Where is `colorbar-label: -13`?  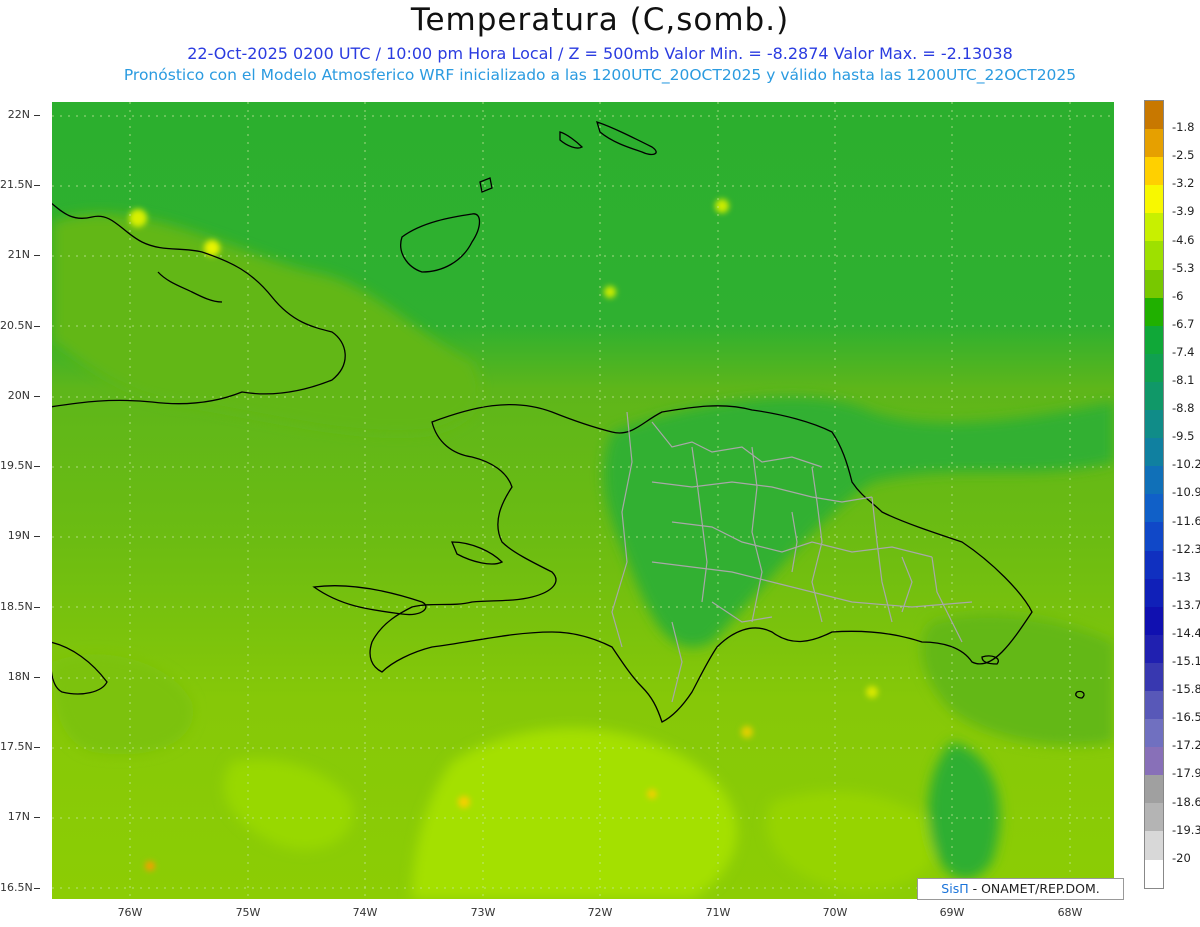 colorbar-label: -13 is located at coordinates (1181, 576).